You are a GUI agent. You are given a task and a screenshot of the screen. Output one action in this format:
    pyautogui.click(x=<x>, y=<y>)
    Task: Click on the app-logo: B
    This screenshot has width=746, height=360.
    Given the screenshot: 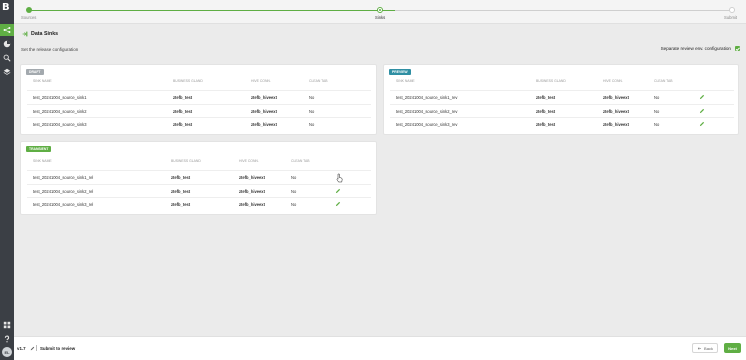 What is the action you would take?
    pyautogui.click(x=7, y=8)
    